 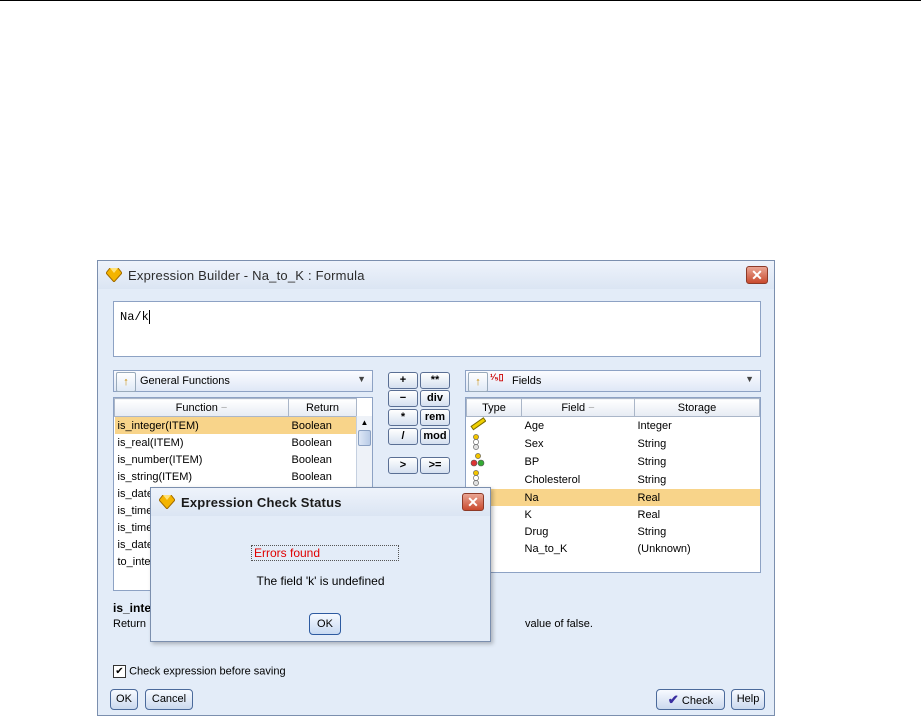 What do you see at coordinates (149, 317) in the screenshot?
I see `text-caret` at bounding box center [149, 317].